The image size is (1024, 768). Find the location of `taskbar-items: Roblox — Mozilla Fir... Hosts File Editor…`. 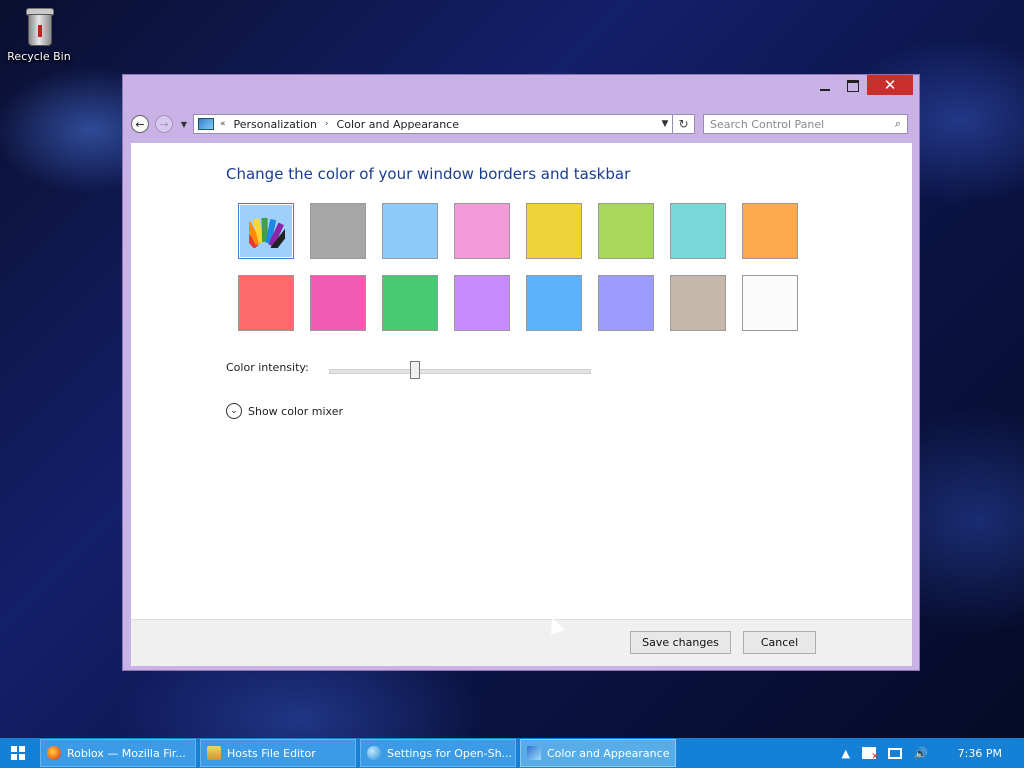

taskbar-items: Roblox — Mozilla Fir... Hosts File Editor… is located at coordinates (356, 753).